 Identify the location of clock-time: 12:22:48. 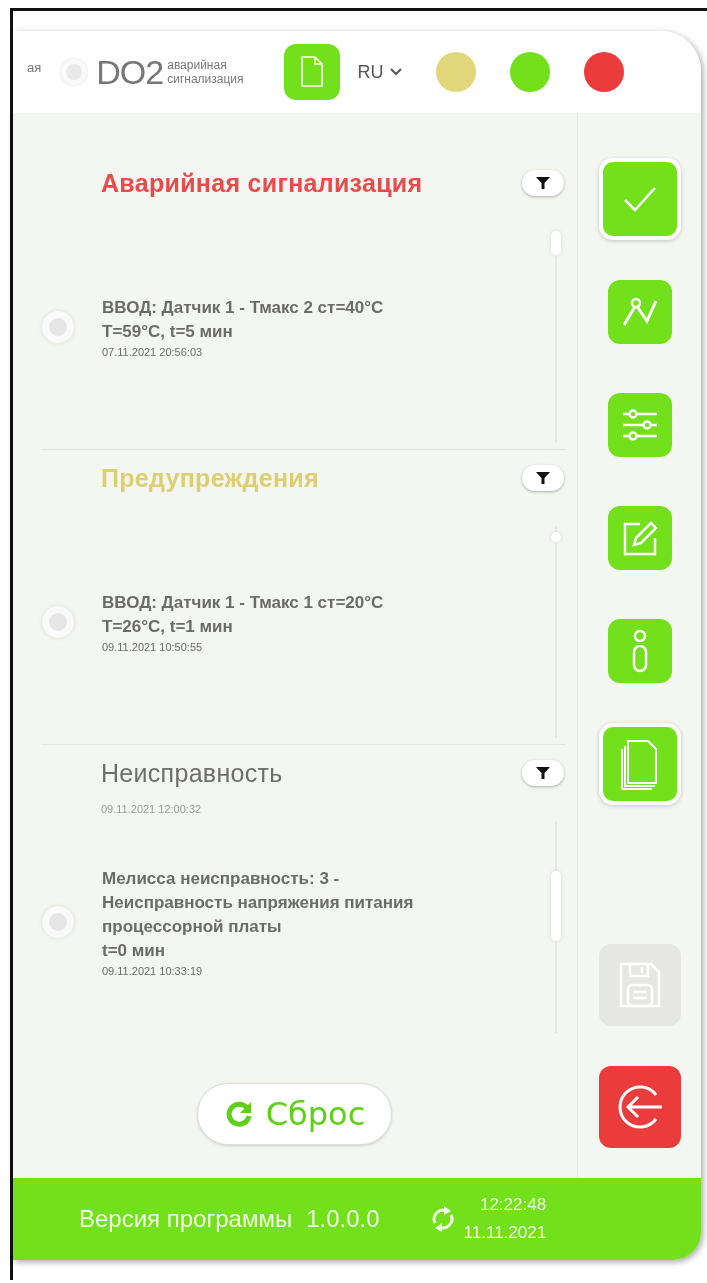
(513, 1205).